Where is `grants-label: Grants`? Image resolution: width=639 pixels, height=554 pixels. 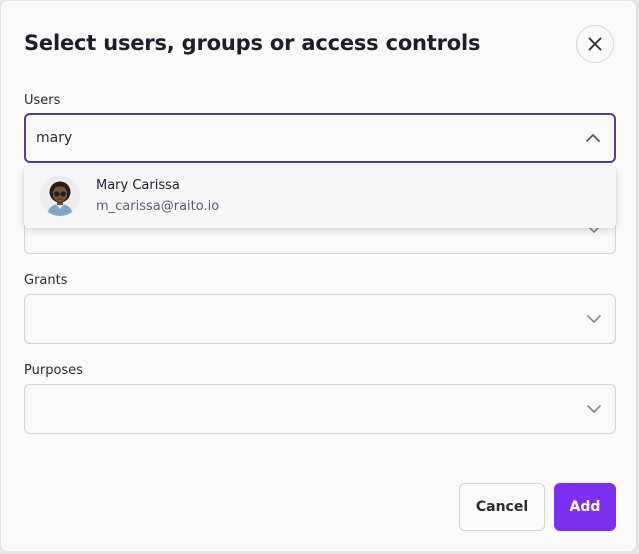 grants-label: Grants is located at coordinates (46, 280).